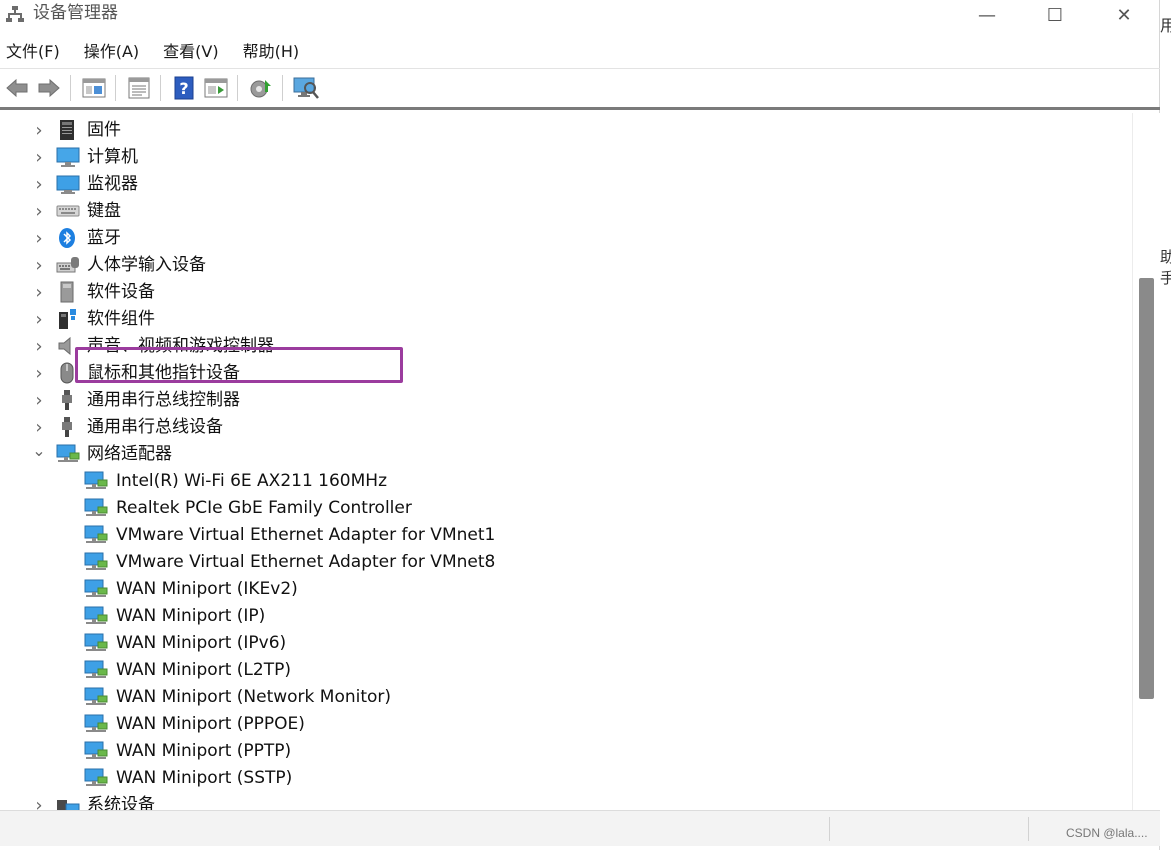 Image resolution: width=1171 pixels, height=850 pixels. I want to click on scan-hardware-changes-icon, so click(306, 88).